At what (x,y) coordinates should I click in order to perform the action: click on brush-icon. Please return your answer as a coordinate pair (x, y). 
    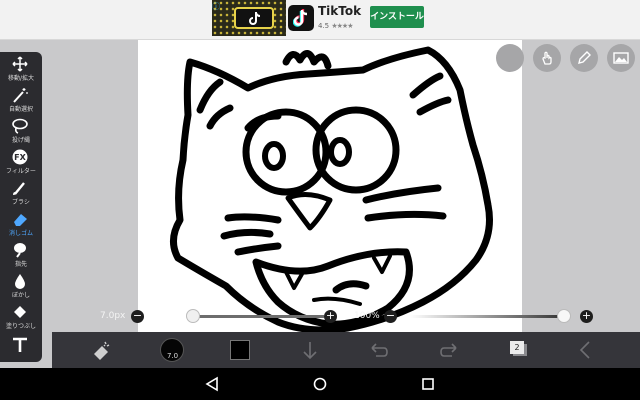
    Looking at the image, I should click on (19, 188).